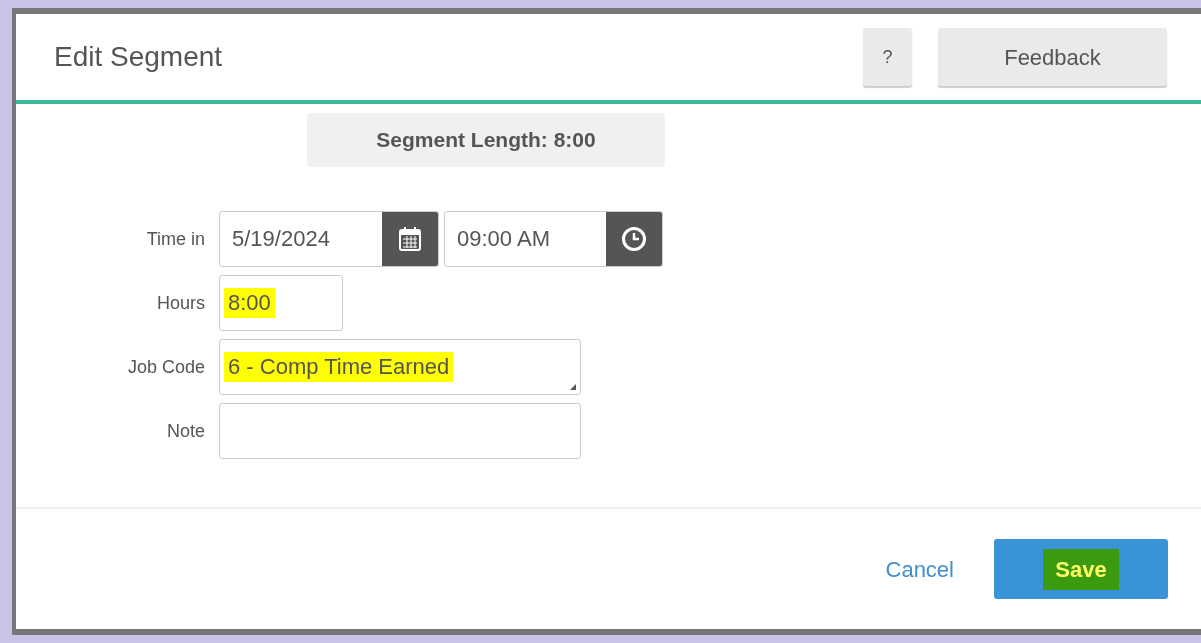 Image resolution: width=1201 pixels, height=643 pixels. What do you see at coordinates (181, 303) in the screenshot?
I see `field-label: Hours` at bounding box center [181, 303].